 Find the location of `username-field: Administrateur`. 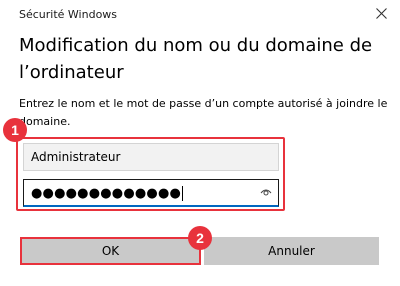

username-field: Administrateur is located at coordinates (151, 157).